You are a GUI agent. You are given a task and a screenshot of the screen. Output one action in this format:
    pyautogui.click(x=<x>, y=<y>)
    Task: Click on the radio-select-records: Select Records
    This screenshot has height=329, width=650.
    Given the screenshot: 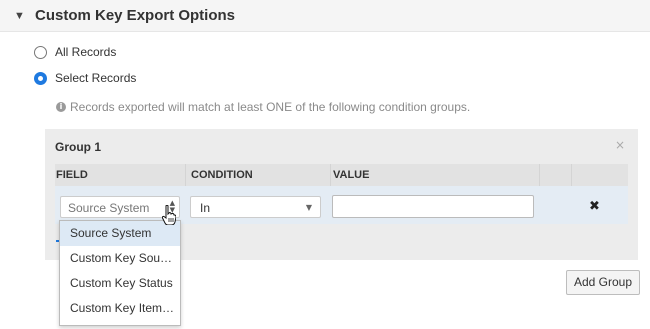 What is the action you would take?
    pyautogui.click(x=85, y=78)
    